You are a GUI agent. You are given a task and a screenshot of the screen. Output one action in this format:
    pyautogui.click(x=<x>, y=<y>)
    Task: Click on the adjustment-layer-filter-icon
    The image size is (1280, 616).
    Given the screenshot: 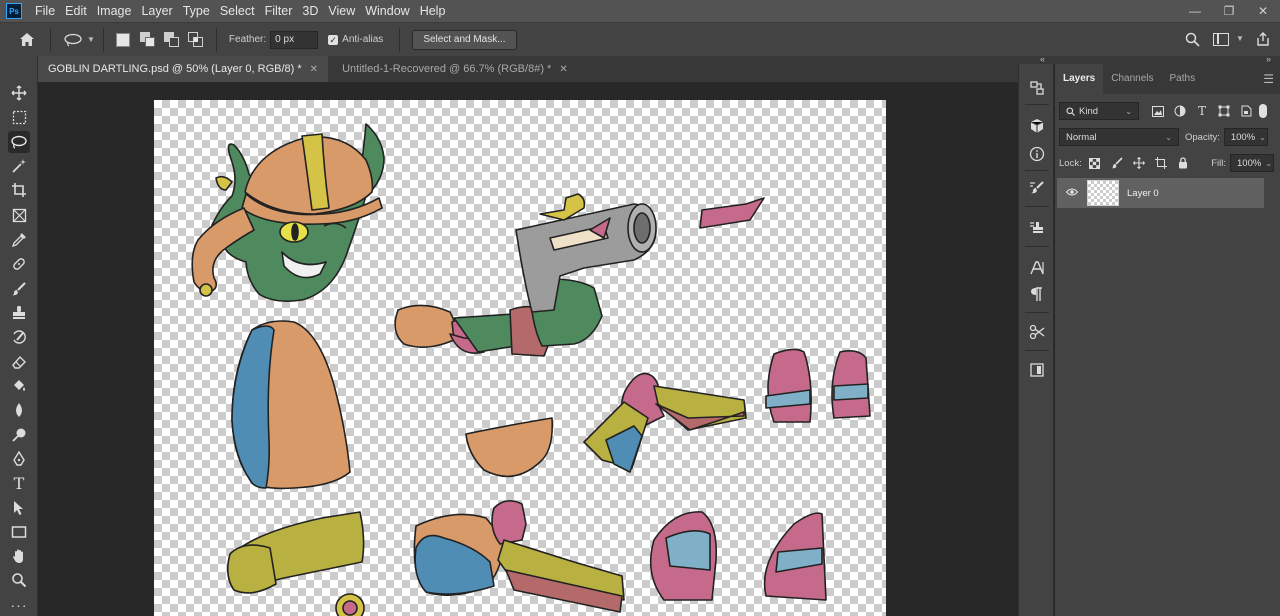 What is the action you would take?
    pyautogui.click(x=1180, y=111)
    